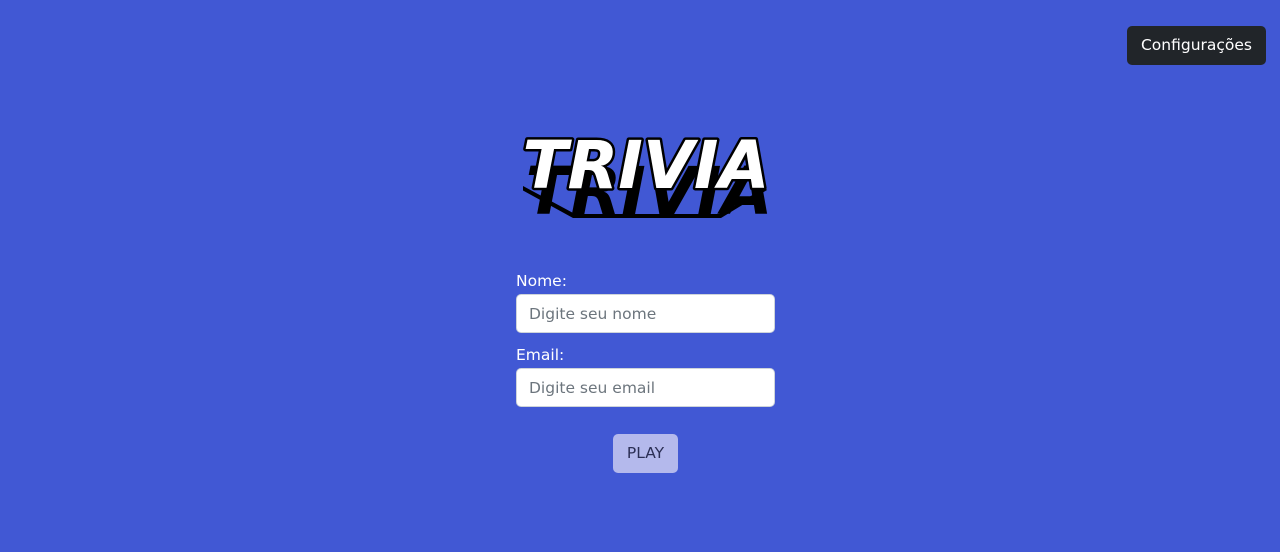 This screenshot has height=552, width=1280. I want to click on name-input, so click(645, 313).